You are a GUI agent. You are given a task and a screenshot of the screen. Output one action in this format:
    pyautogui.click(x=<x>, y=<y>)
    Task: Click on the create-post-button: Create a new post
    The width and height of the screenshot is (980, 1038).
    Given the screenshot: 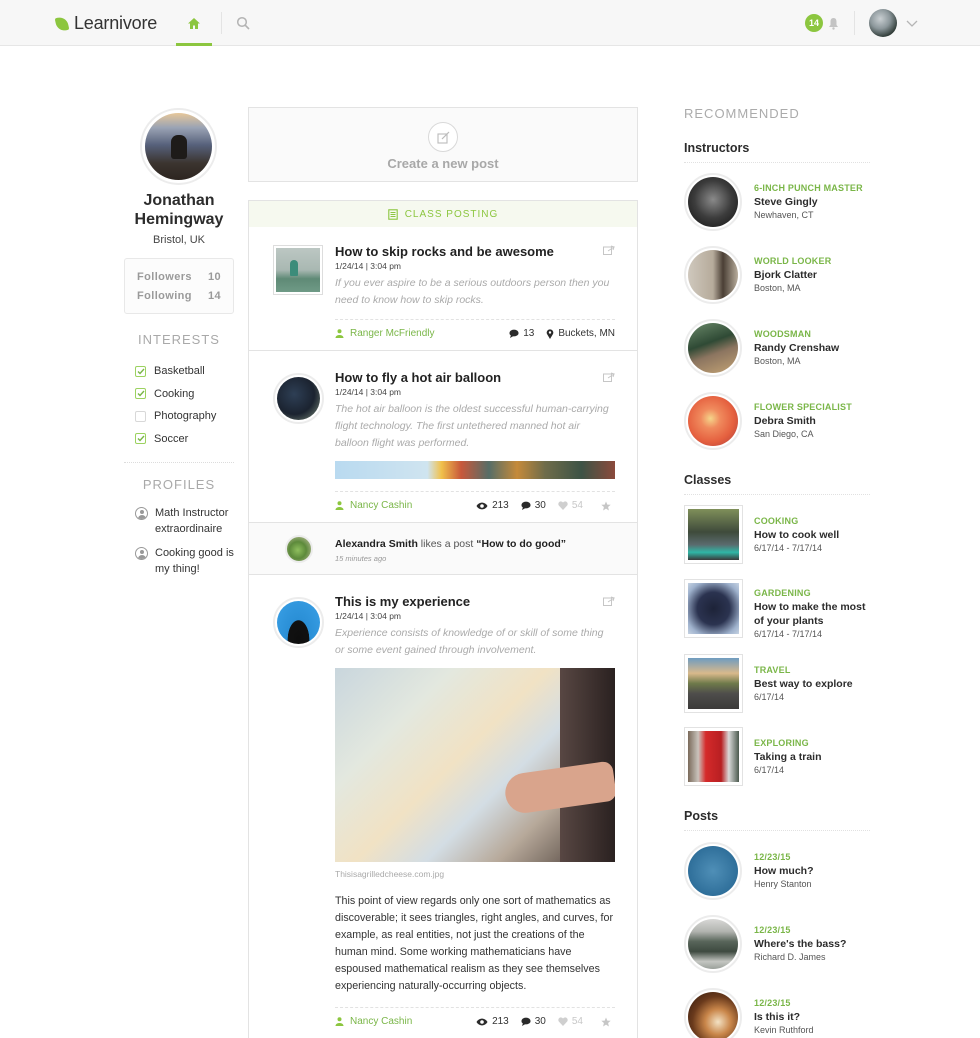 What is the action you would take?
    pyautogui.click(x=443, y=144)
    